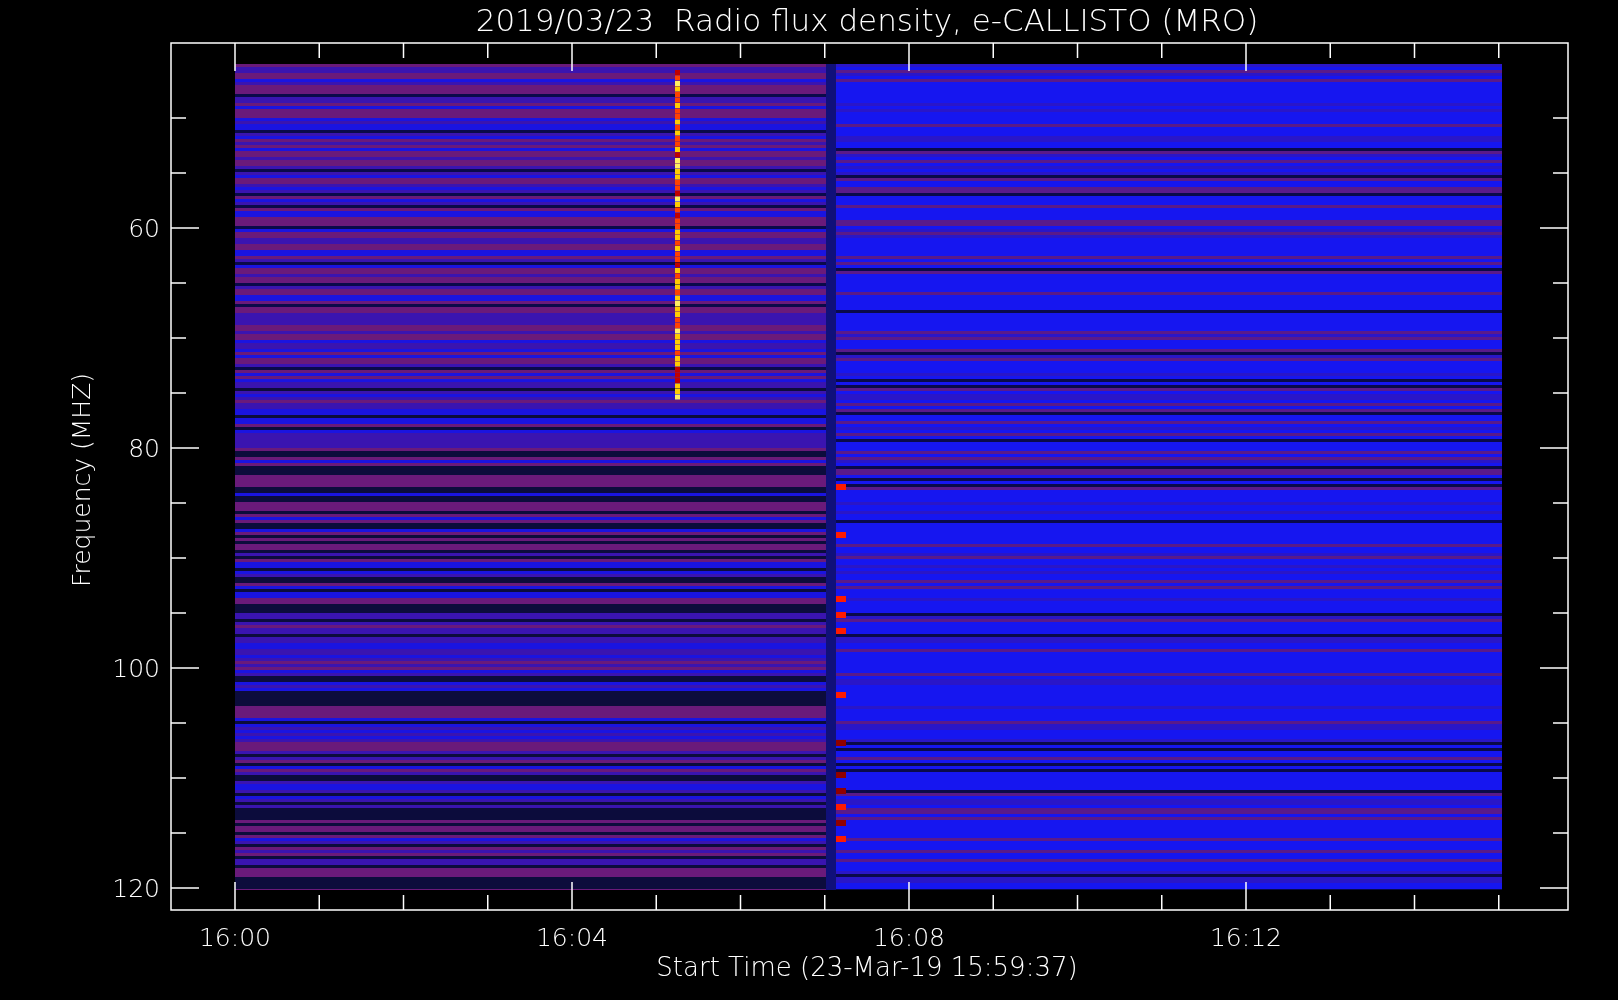 This screenshot has width=1618, height=1000. What do you see at coordinates (136, 888) in the screenshot?
I see `tick-label: 120` at bounding box center [136, 888].